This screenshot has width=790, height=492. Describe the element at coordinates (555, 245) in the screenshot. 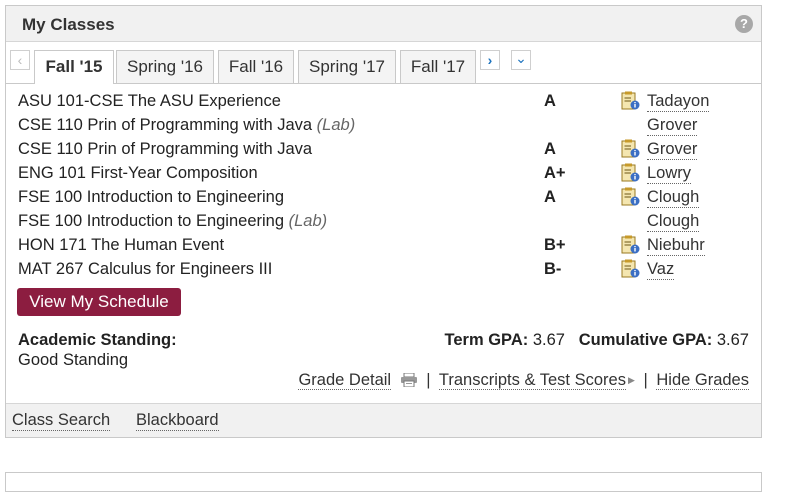

I see `grade: B+` at that location.